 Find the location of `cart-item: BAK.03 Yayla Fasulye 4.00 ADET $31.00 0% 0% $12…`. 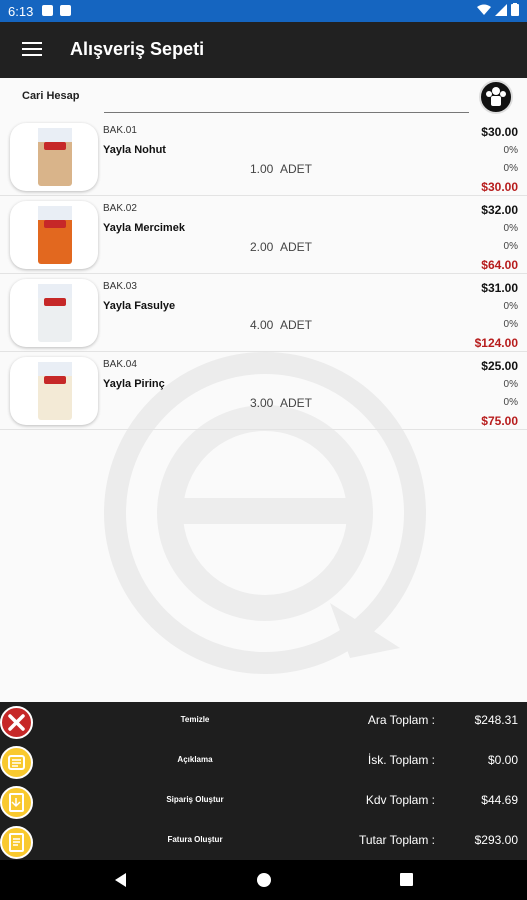

cart-item: BAK.03 Yayla Fasulye 4.00 ADET $31.00 0% 0% $12… is located at coordinates (263, 313).